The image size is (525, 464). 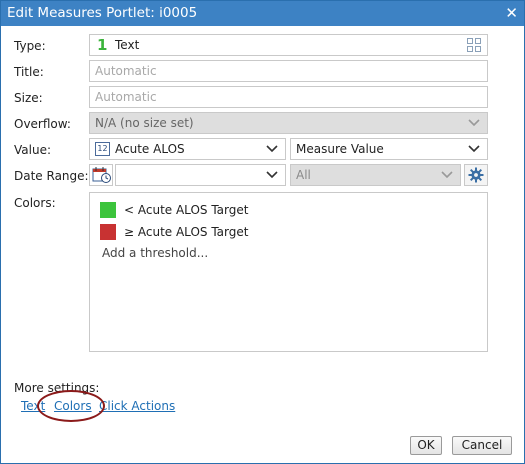 I want to click on date-range-label: Date Range:, so click(x=51, y=176).